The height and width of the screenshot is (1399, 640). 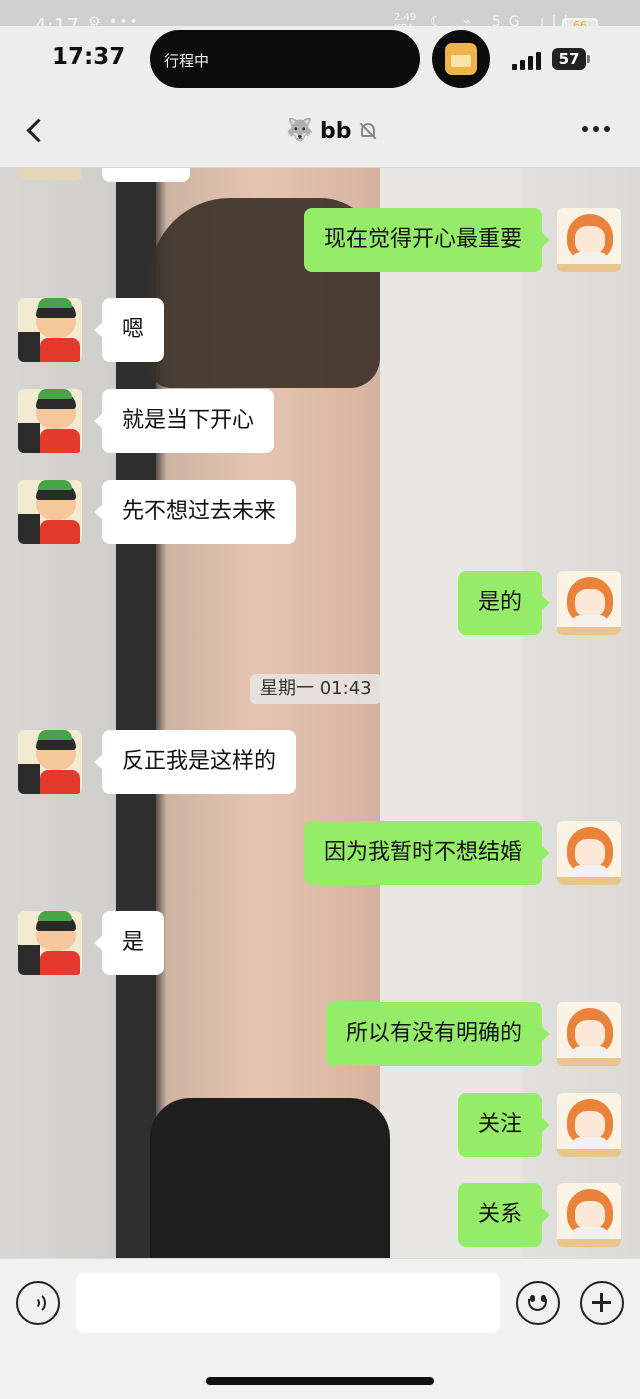 I want to click on message-row: 关系, so click(x=320, y=1215).